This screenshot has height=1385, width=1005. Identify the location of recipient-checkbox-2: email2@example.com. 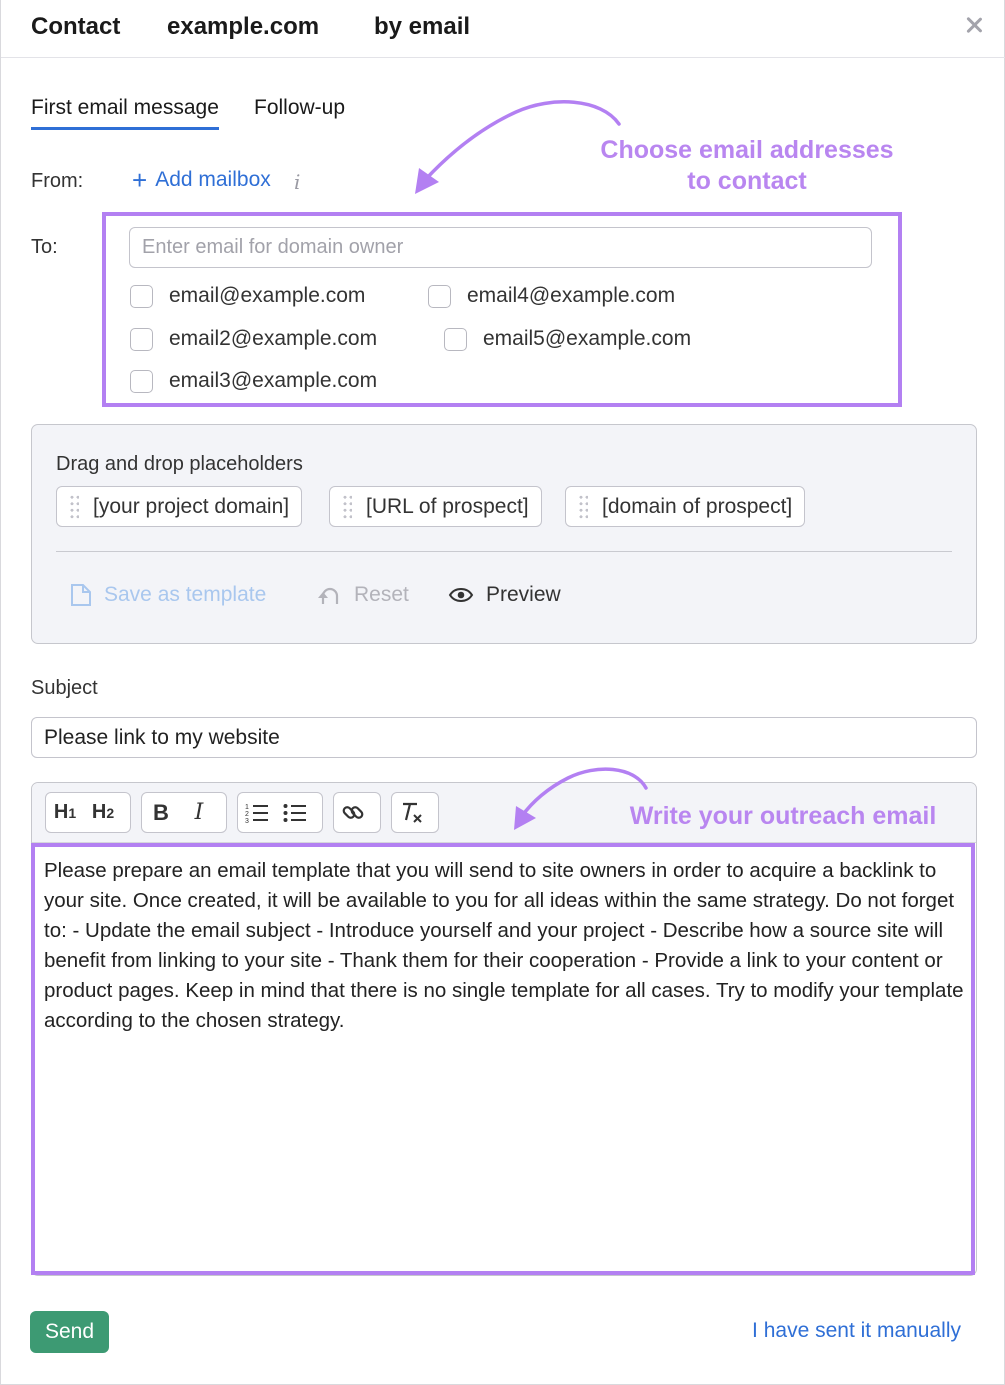
(253, 339).